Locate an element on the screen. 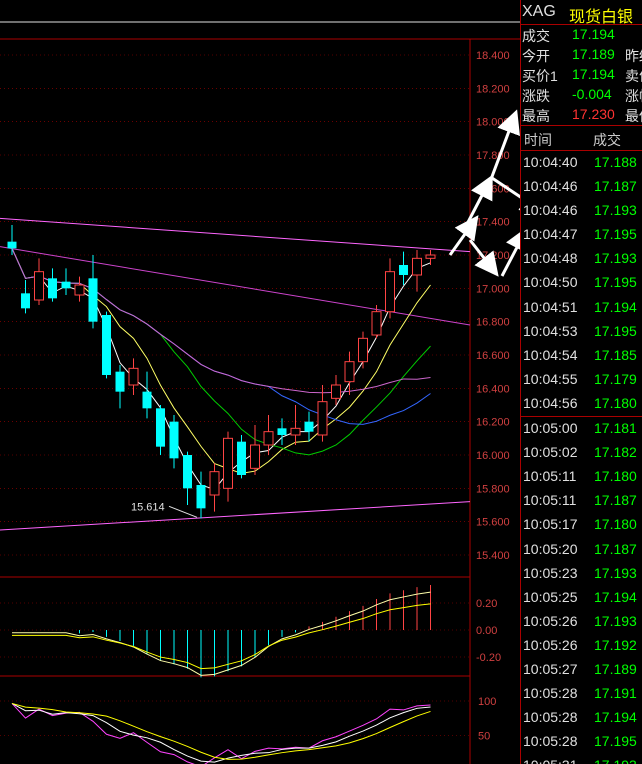 This screenshot has width=642, height=764. tick-row: 10:05:02 17.182 is located at coordinates (581, 453).